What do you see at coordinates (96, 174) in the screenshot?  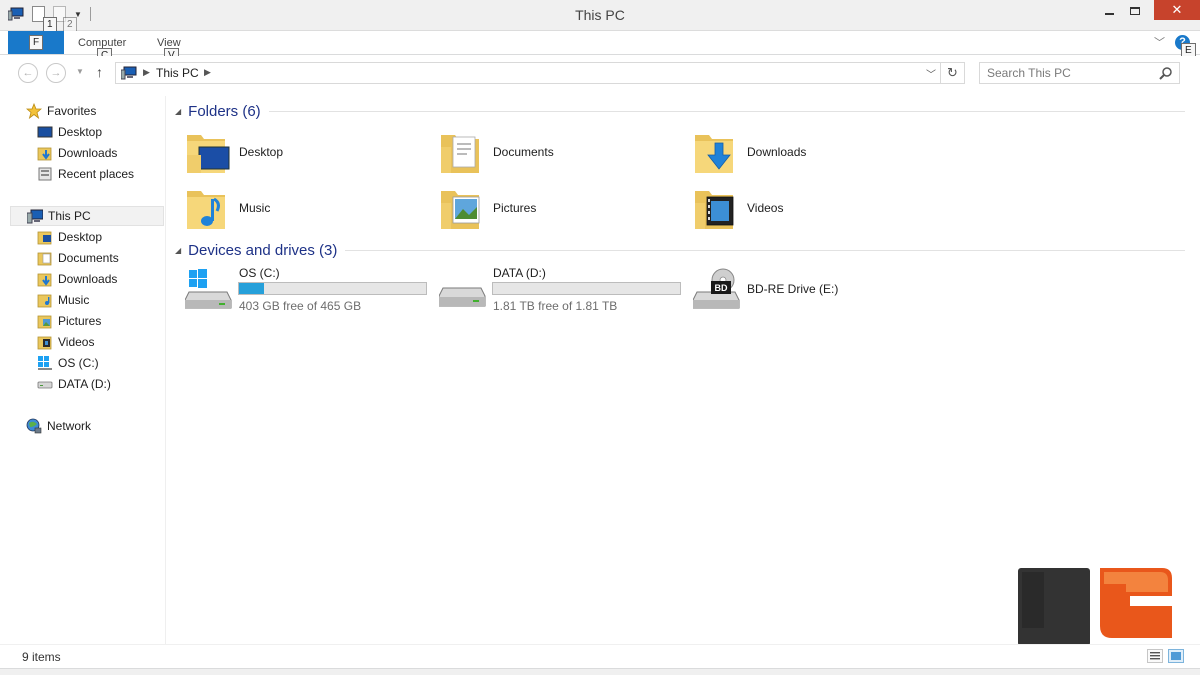 I see `nav-label: Recent places` at bounding box center [96, 174].